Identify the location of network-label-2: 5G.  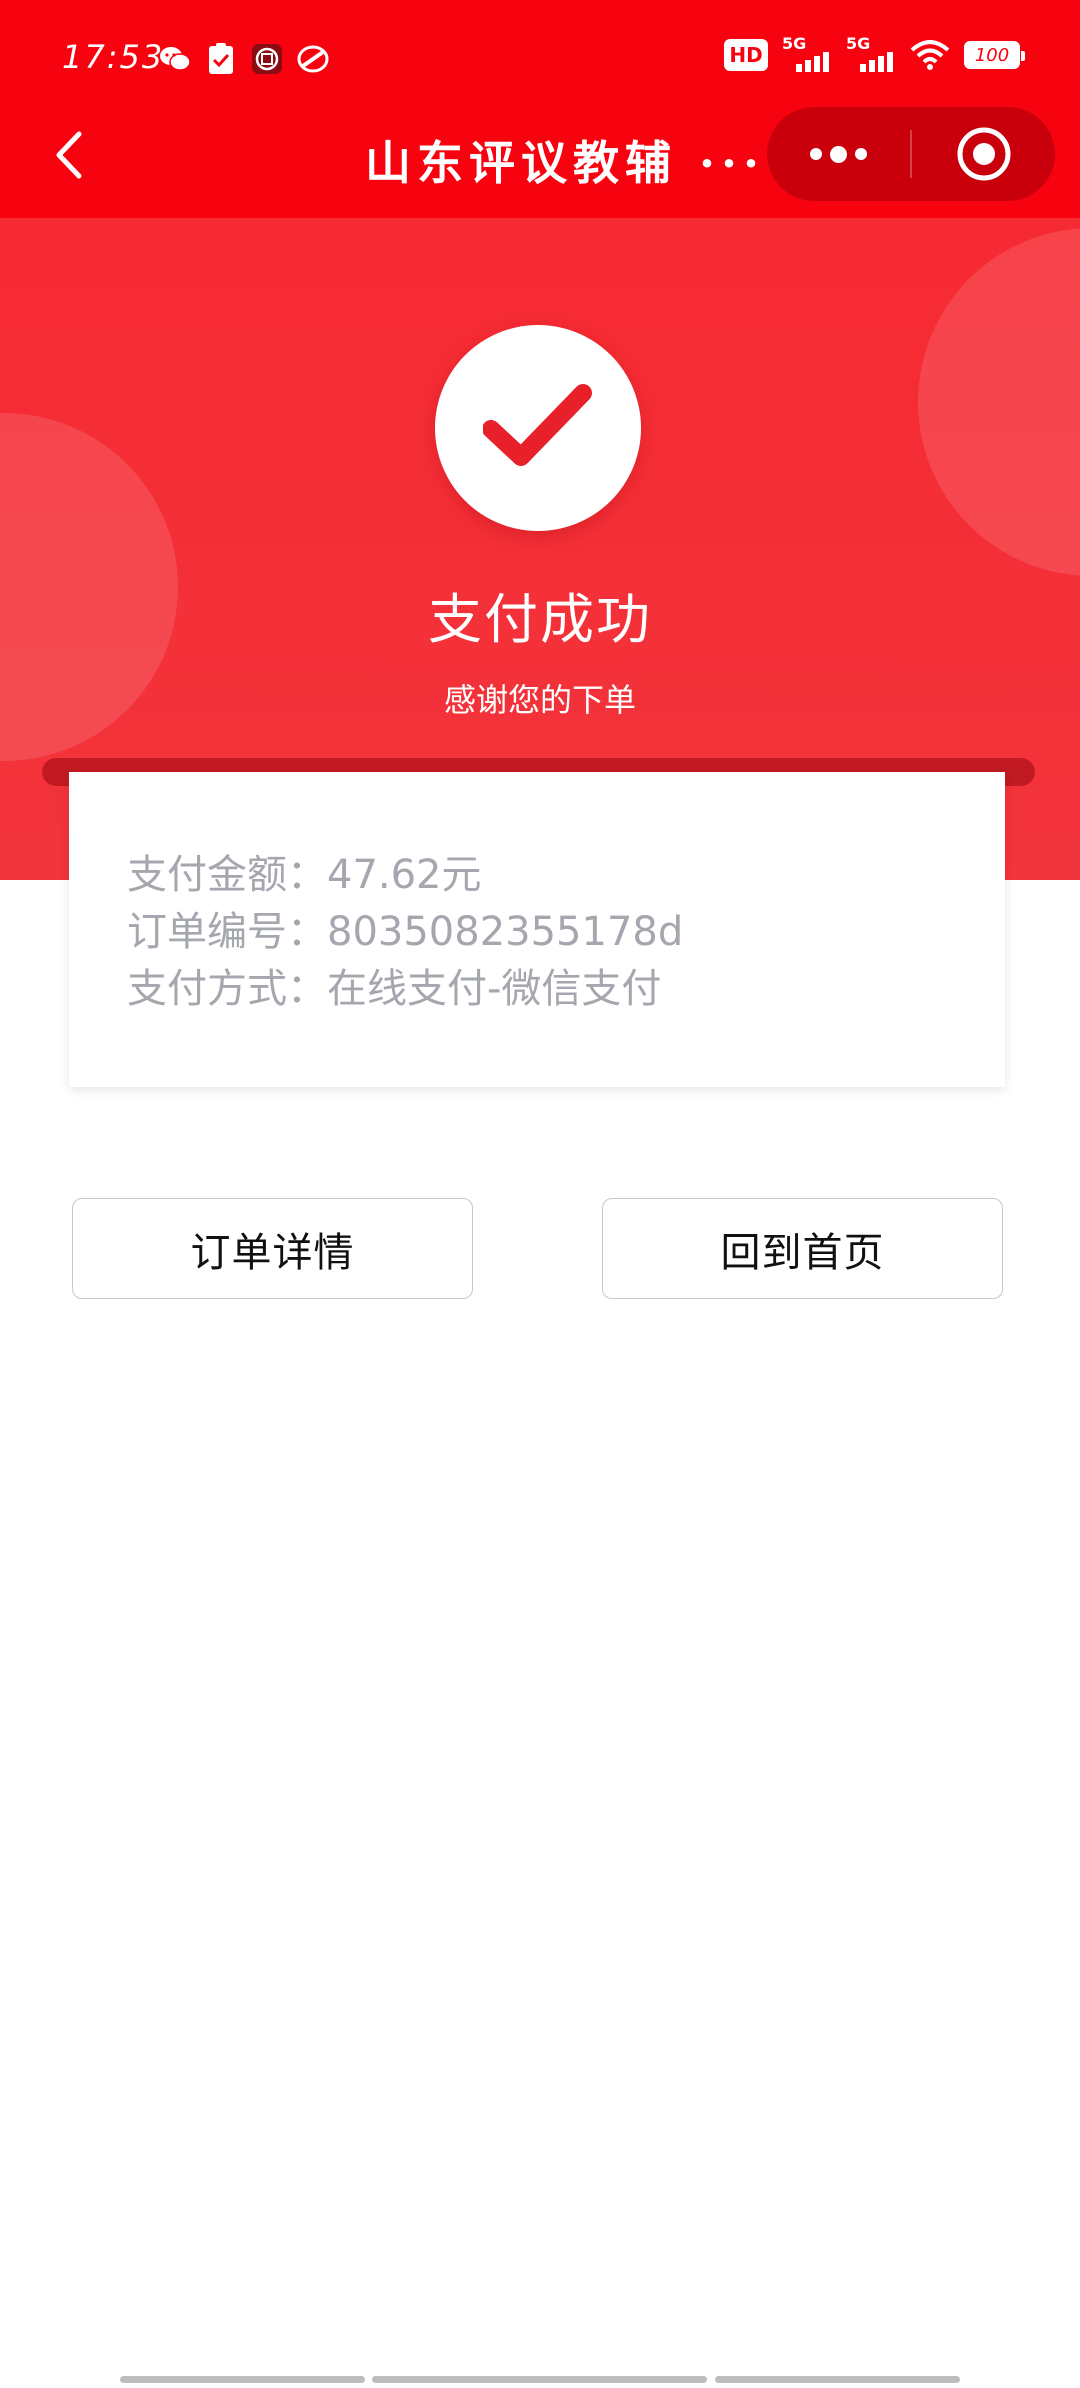
(858, 43).